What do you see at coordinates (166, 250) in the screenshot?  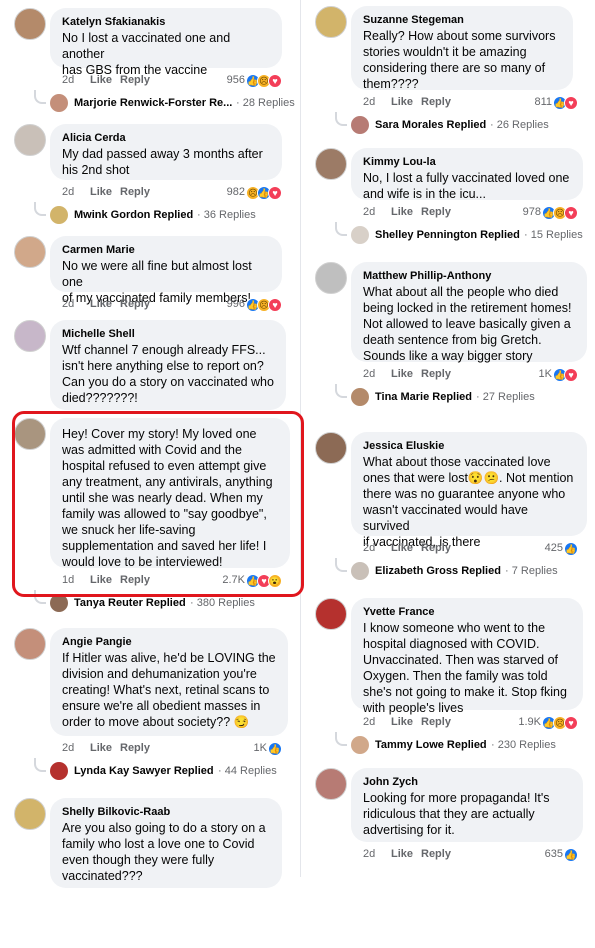 I see `comment-author: Carmen Marie` at bounding box center [166, 250].